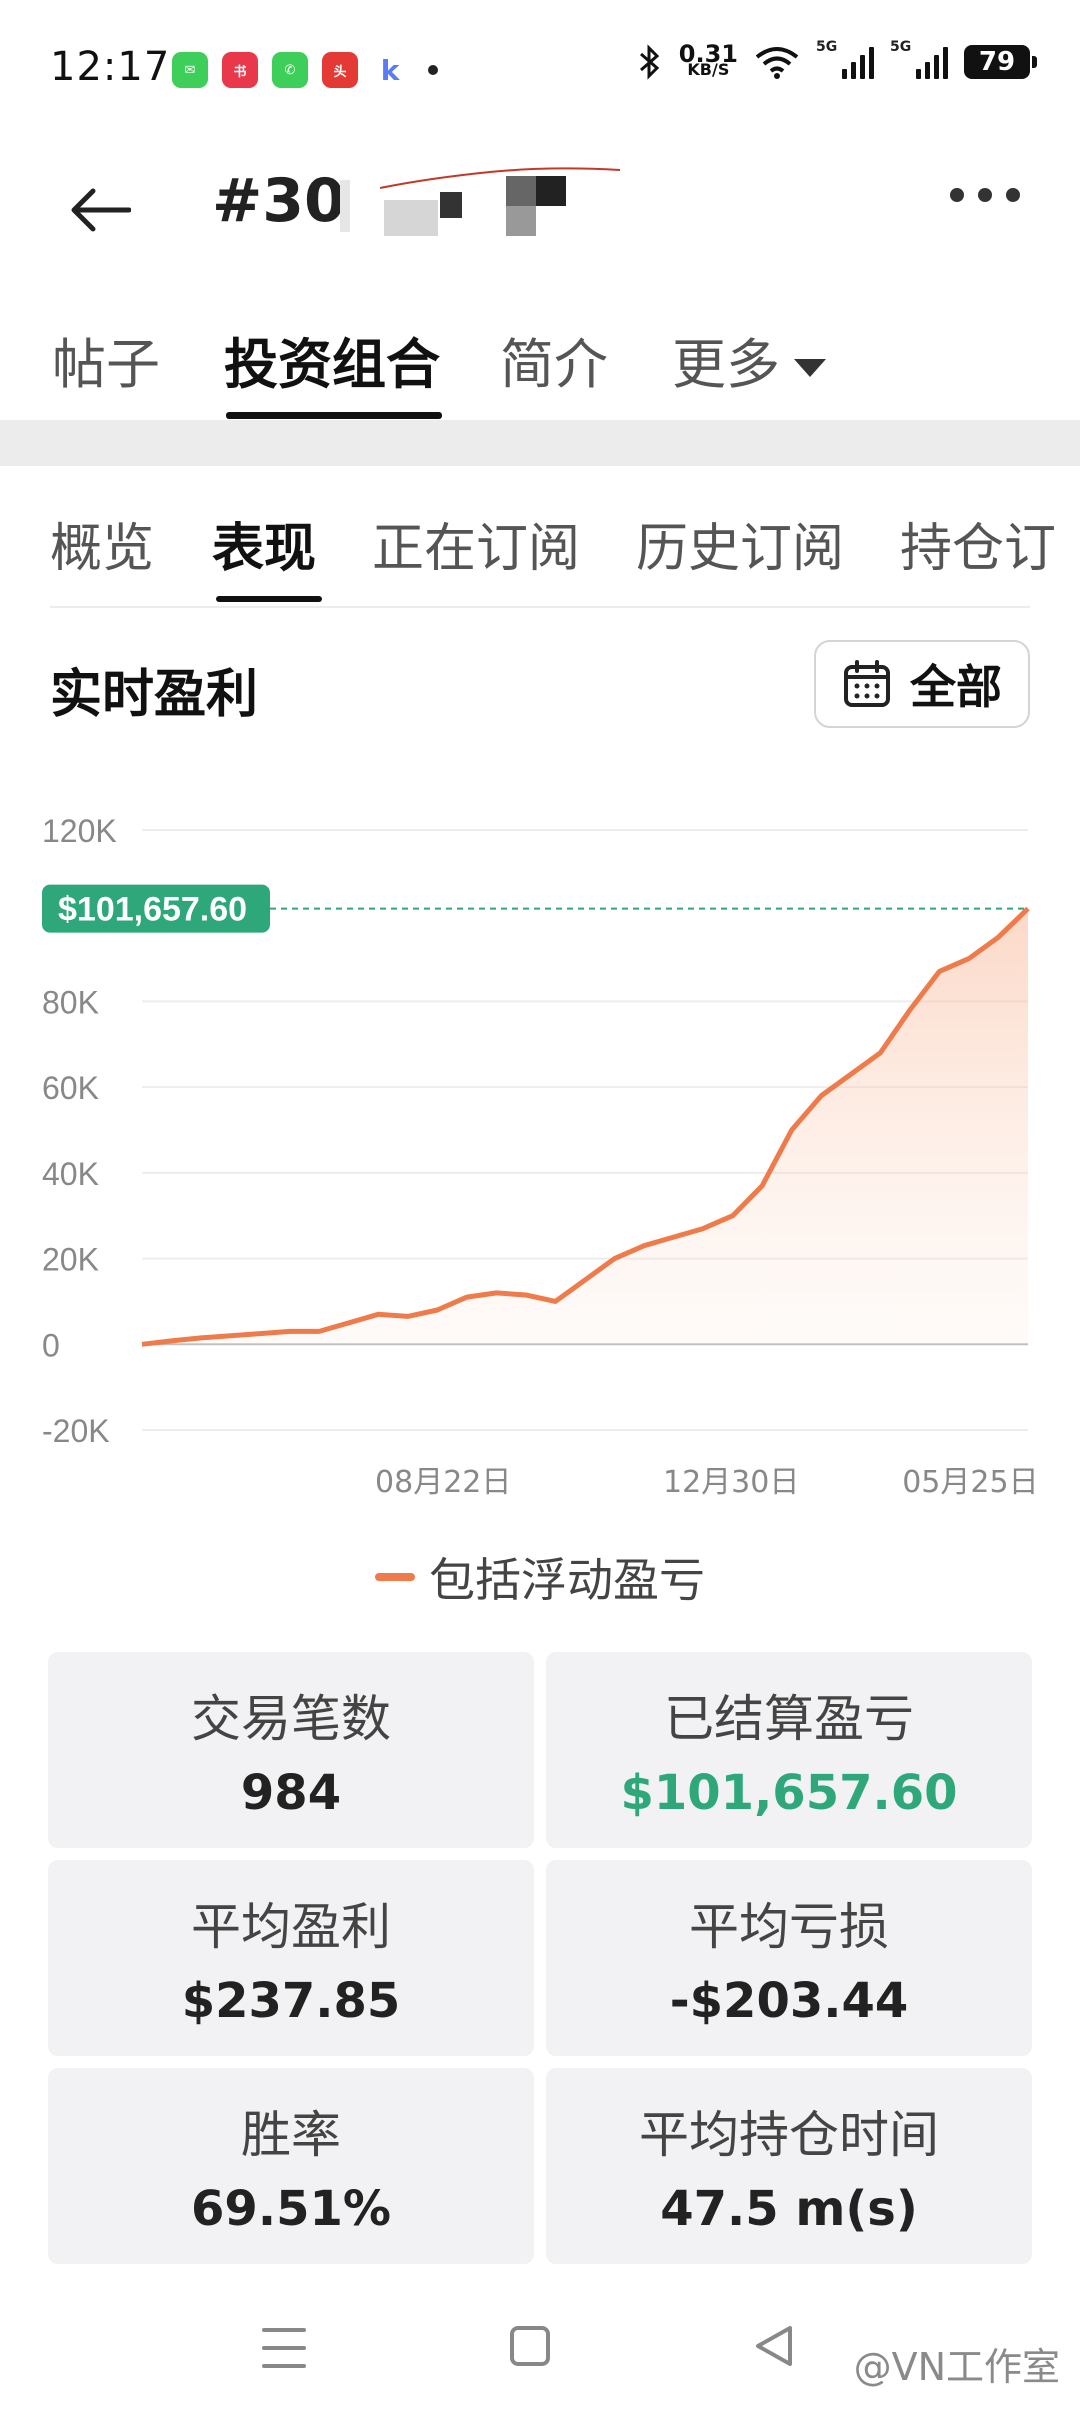 This screenshot has width=1080, height=2412. What do you see at coordinates (291, 1793) in the screenshot?
I see `stat-value: 984` at bounding box center [291, 1793].